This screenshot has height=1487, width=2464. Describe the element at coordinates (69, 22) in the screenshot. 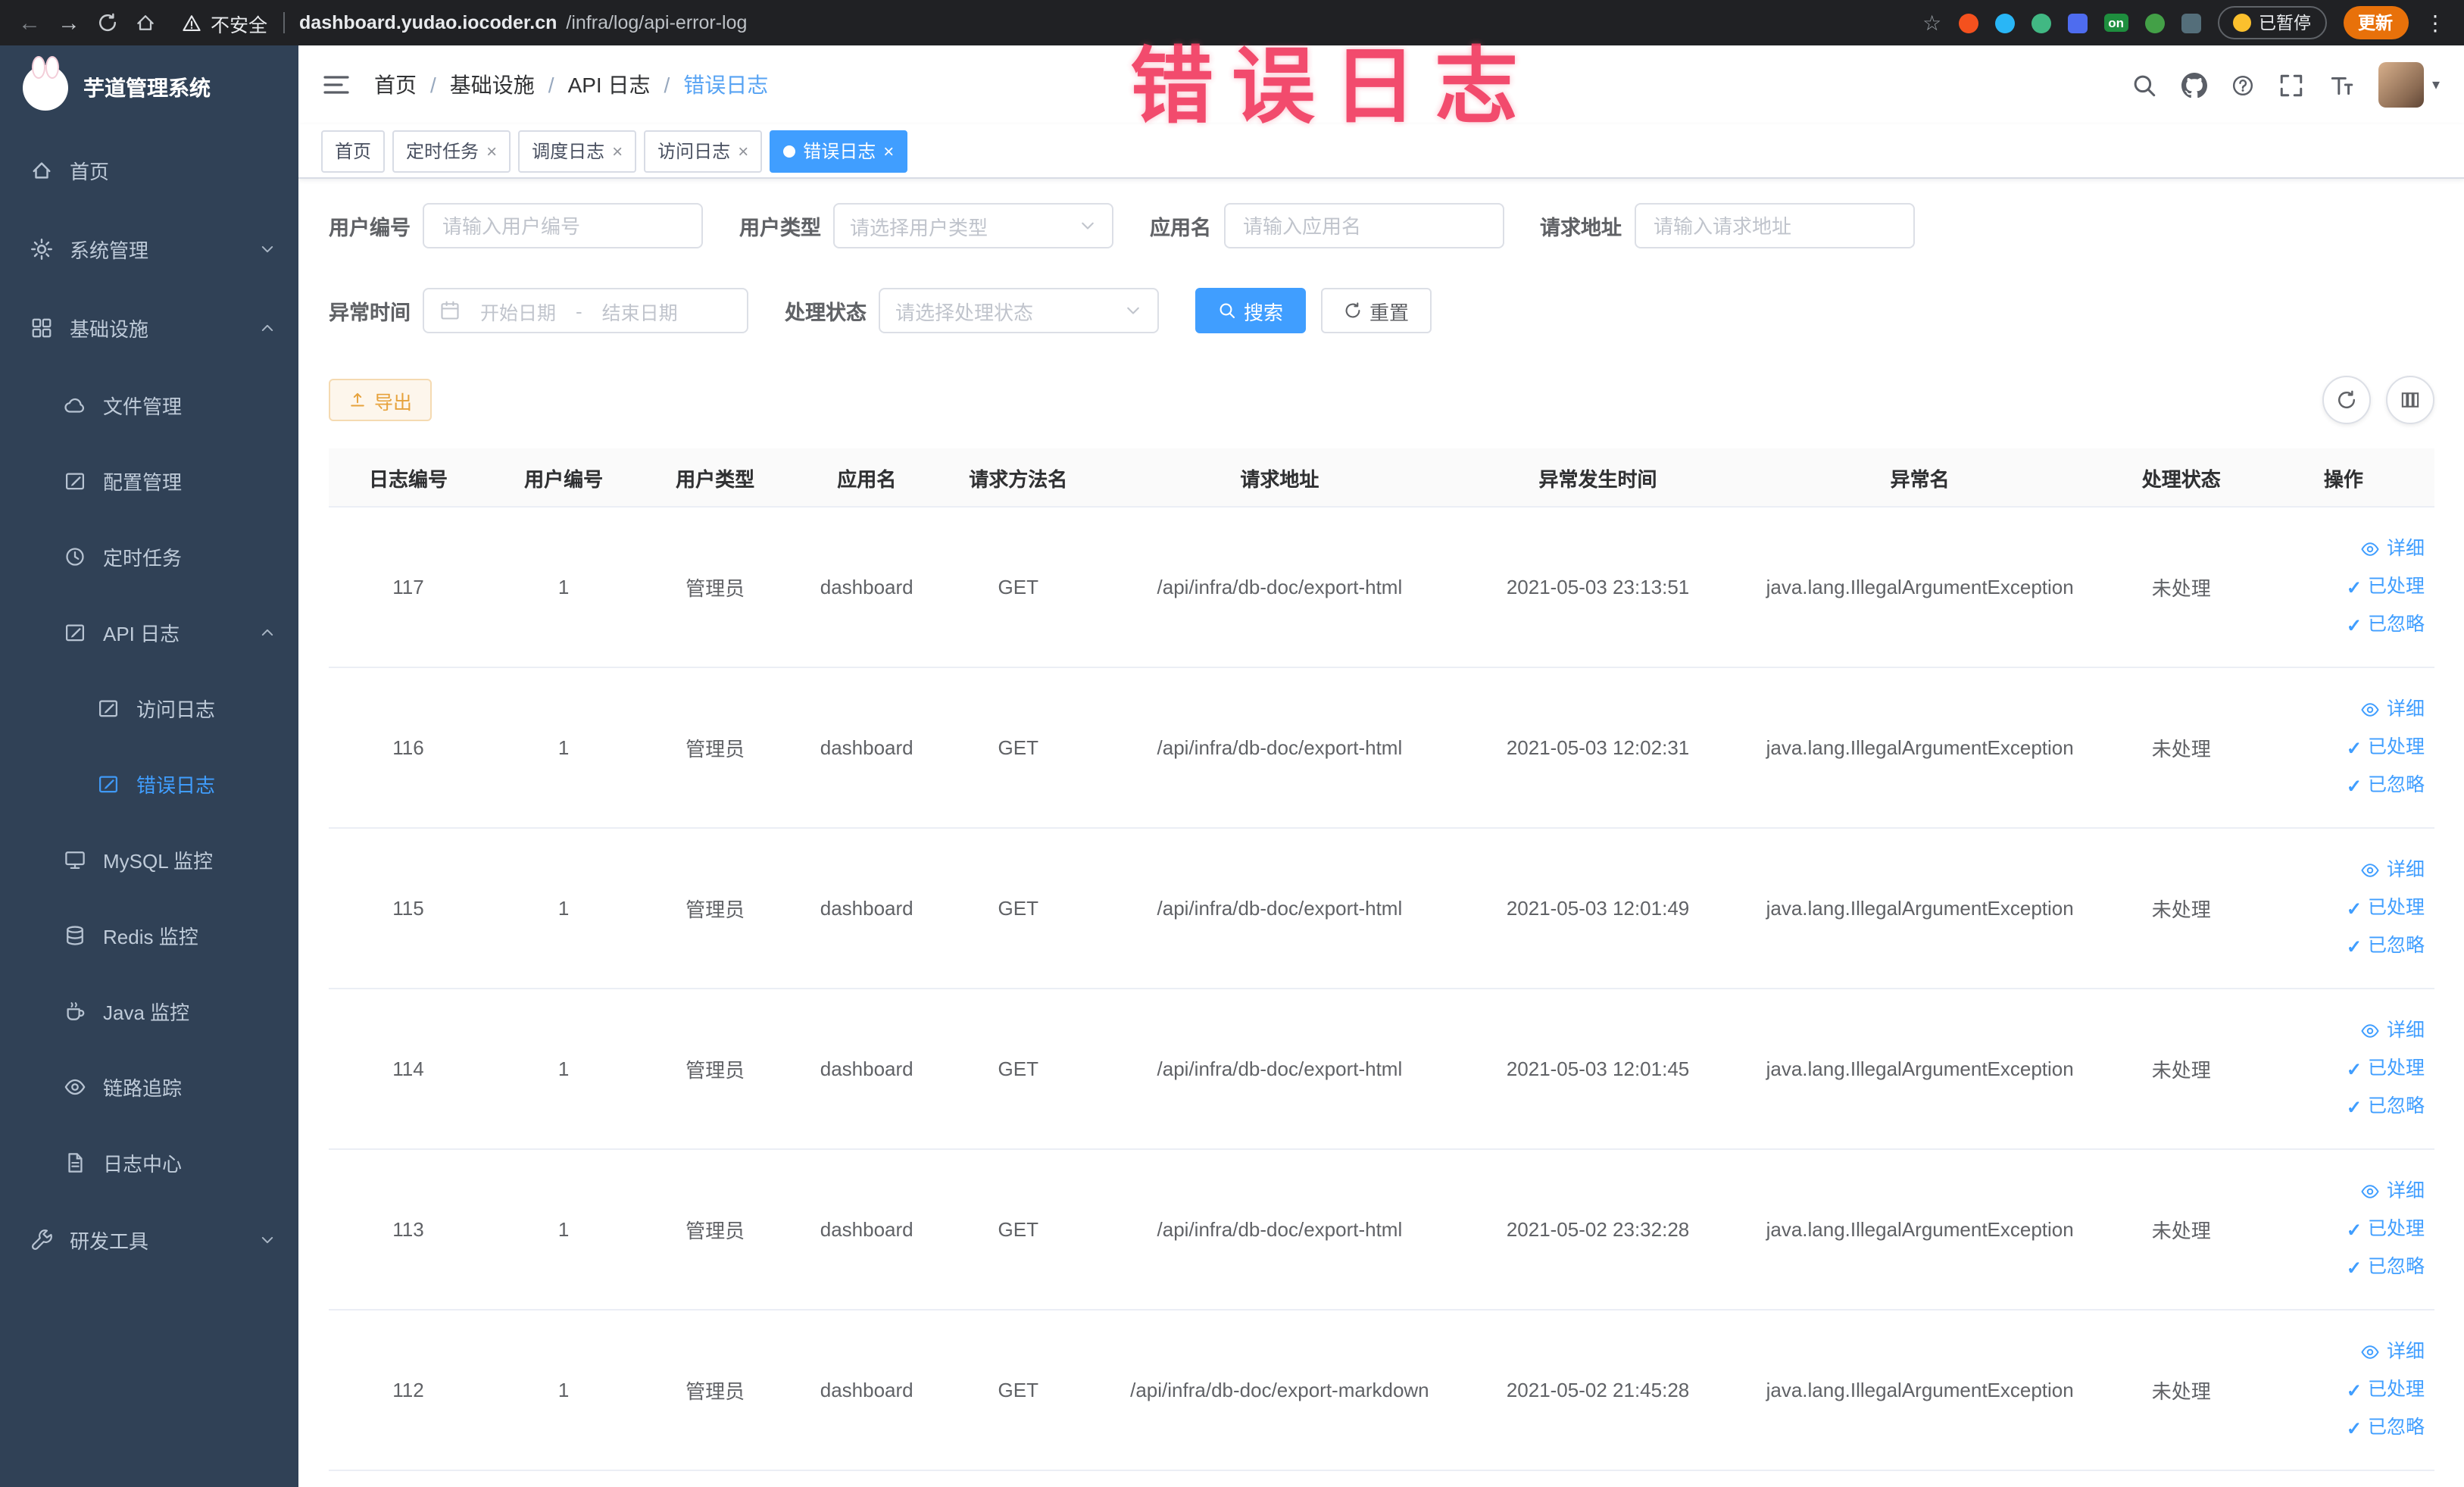

I see `forward-arrow-icon: →` at that location.